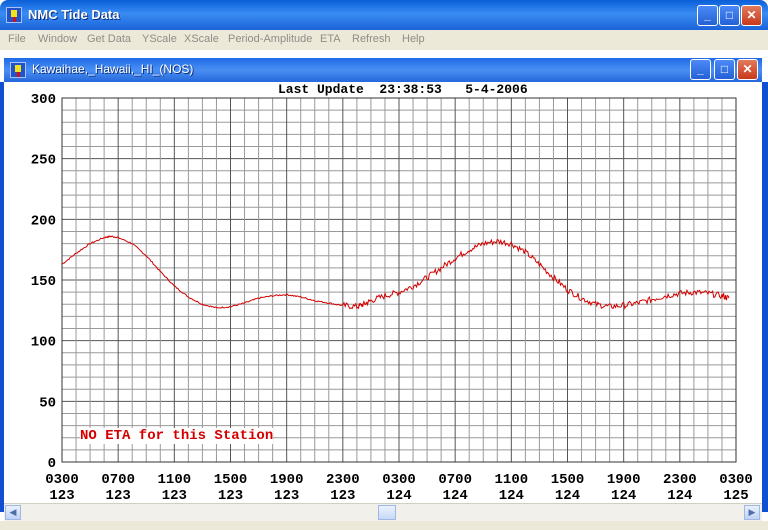 Image resolution: width=768 pixels, height=530 pixels. I want to click on y-tick-label: 250, so click(43, 161).